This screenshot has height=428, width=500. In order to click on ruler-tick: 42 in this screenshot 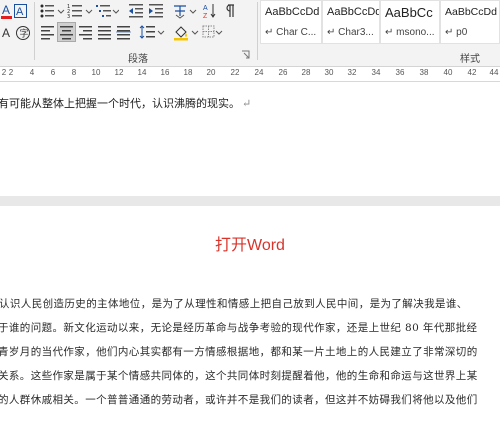, I will do `click(472, 72)`.